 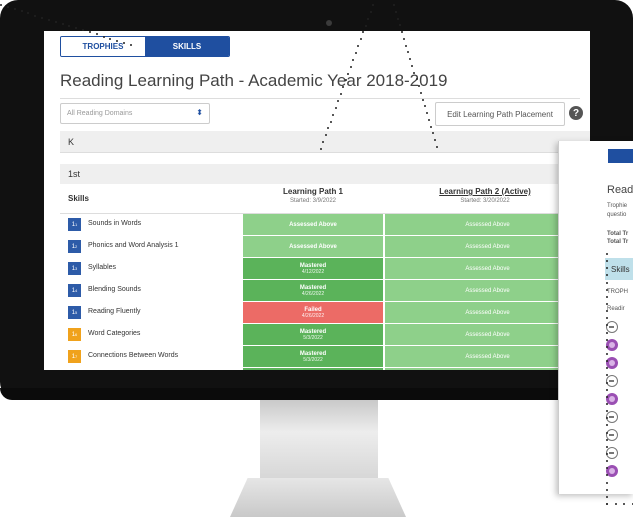 I want to click on skills-column-header: Skills, so click(x=78, y=198).